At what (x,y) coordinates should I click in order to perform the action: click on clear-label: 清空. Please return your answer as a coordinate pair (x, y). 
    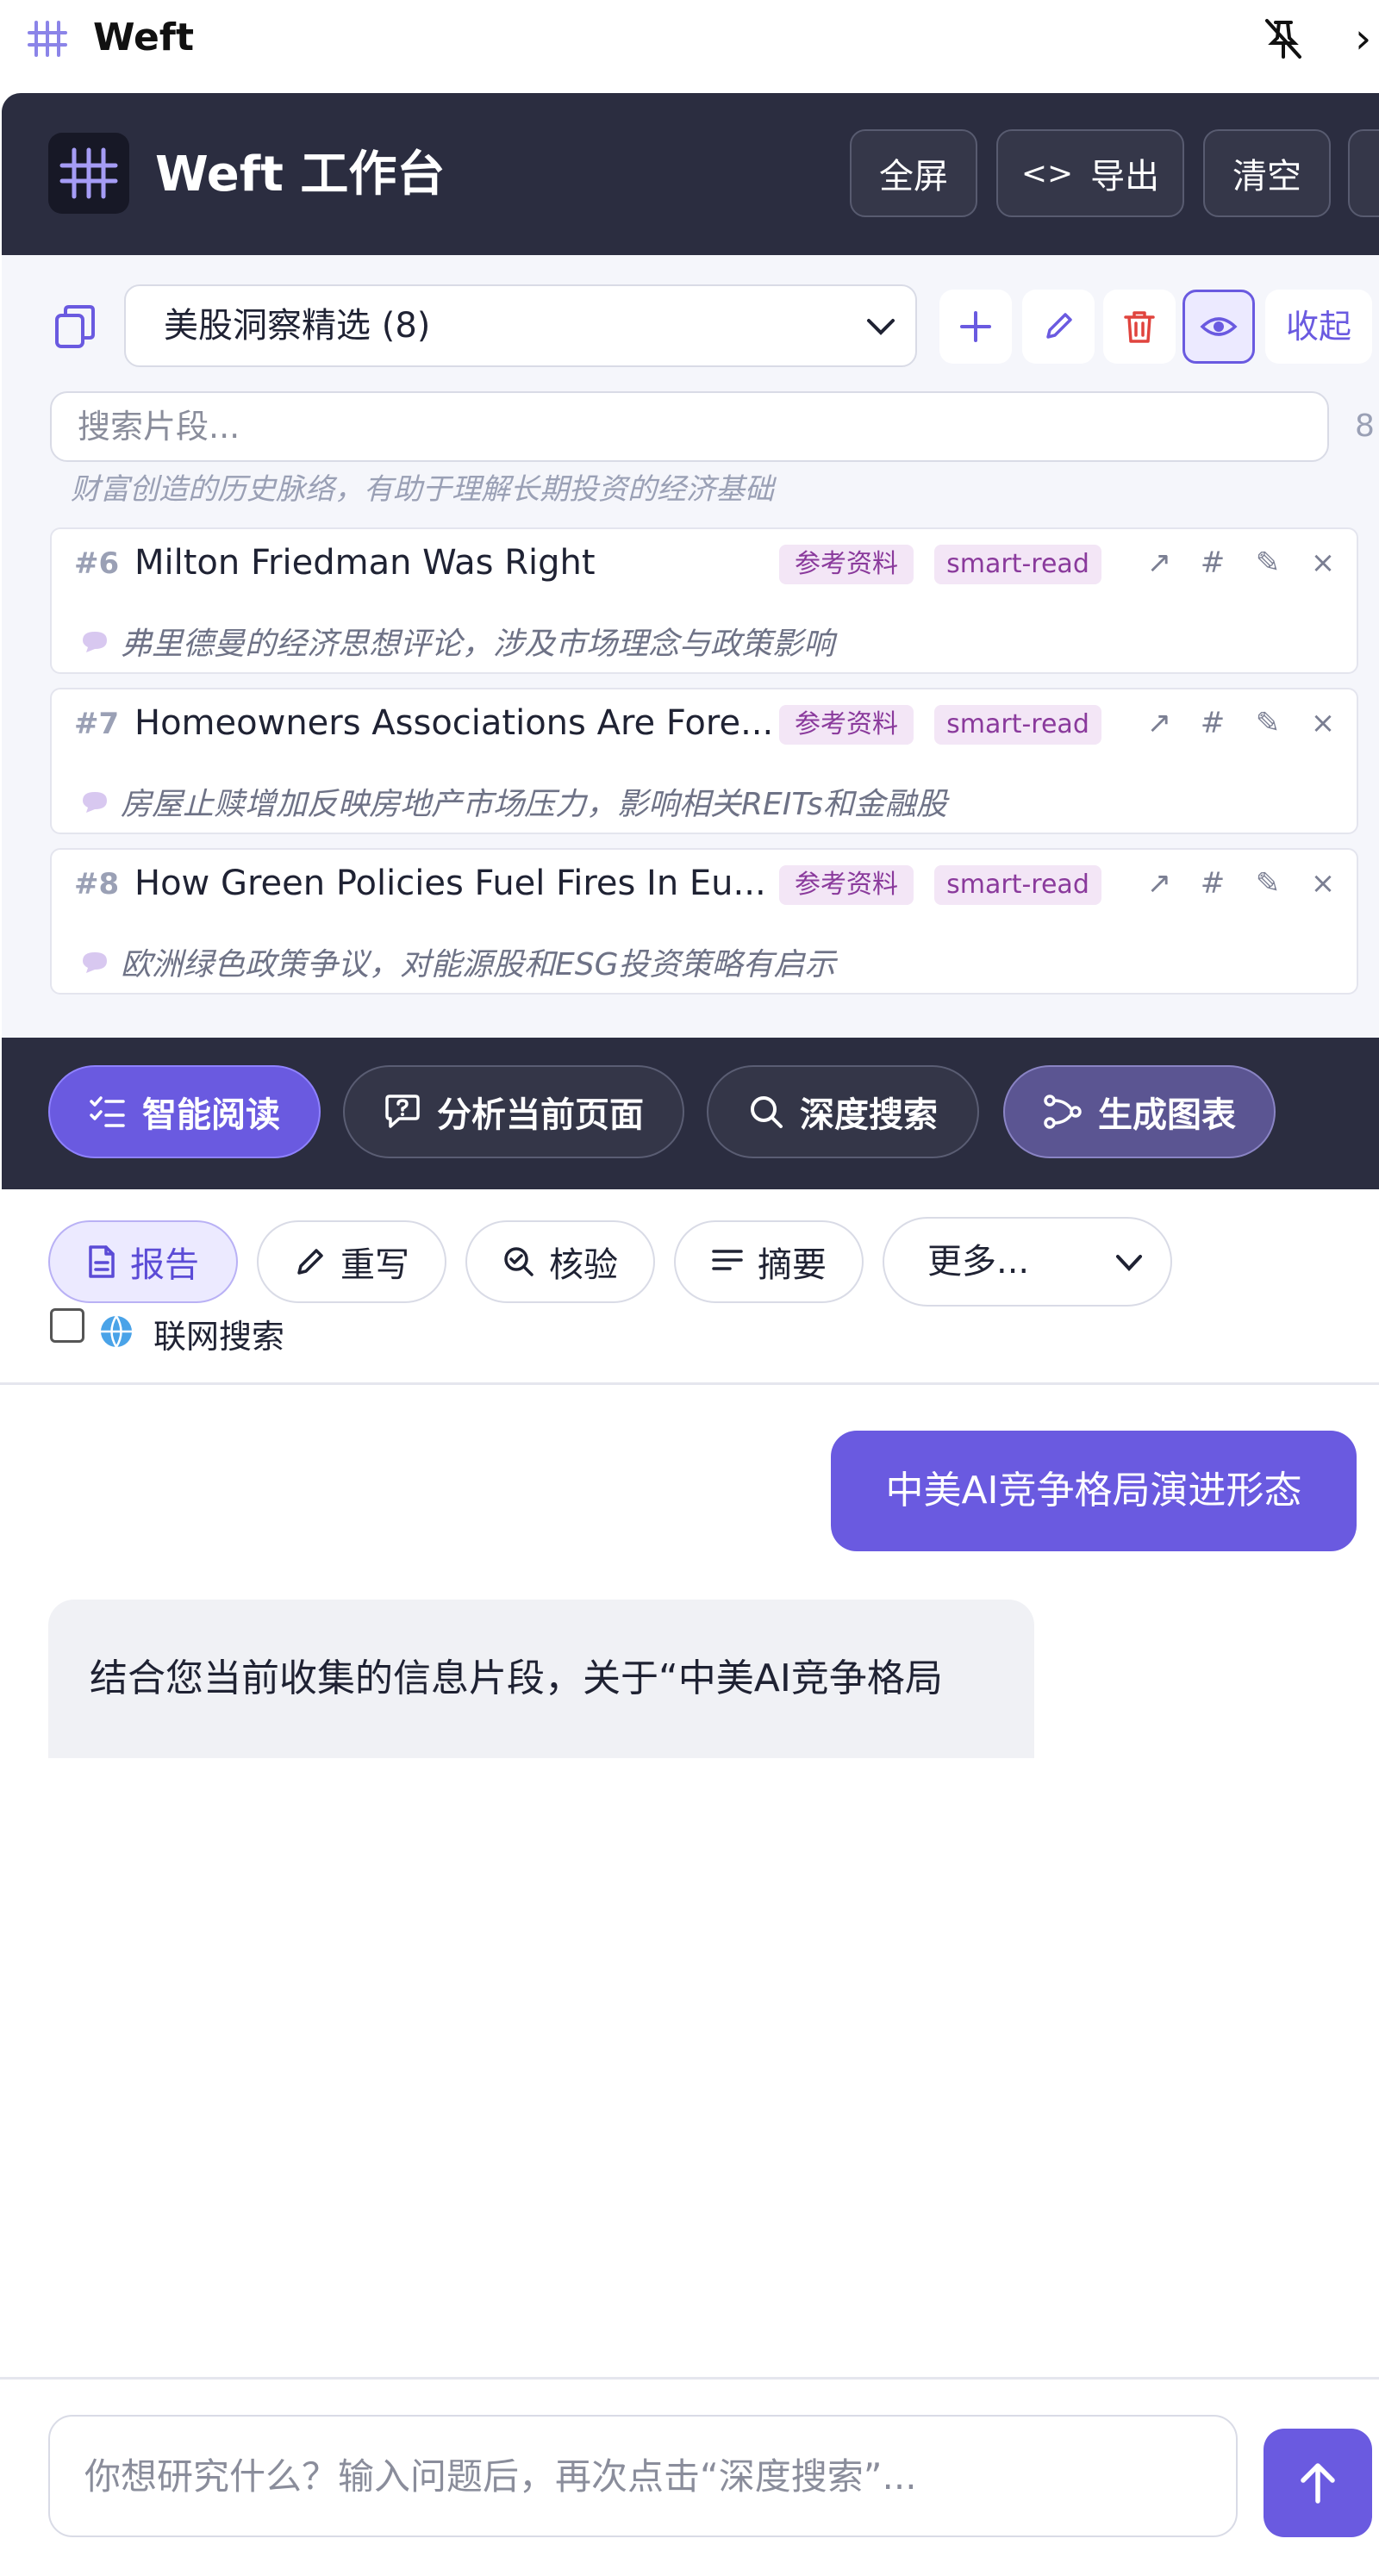
    Looking at the image, I should click on (1266, 176).